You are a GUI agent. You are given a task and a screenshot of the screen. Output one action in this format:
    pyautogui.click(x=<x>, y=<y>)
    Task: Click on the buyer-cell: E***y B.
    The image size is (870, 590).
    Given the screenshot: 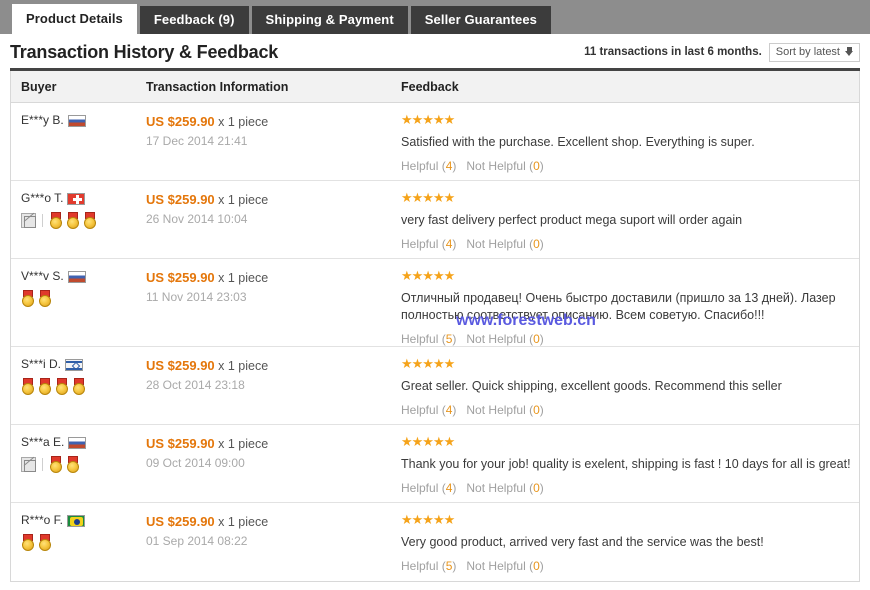 What is the action you would take?
    pyautogui.click(x=78, y=146)
    